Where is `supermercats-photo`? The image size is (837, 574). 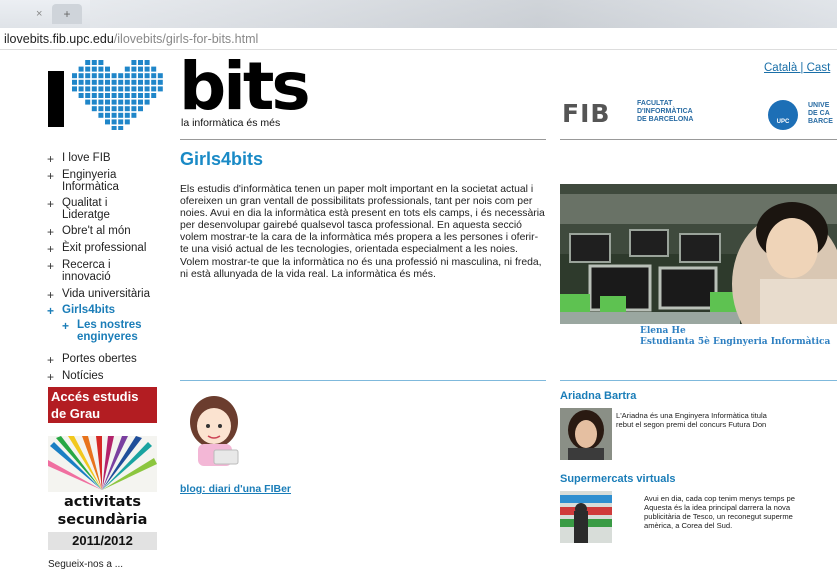
supermercats-photo is located at coordinates (586, 517).